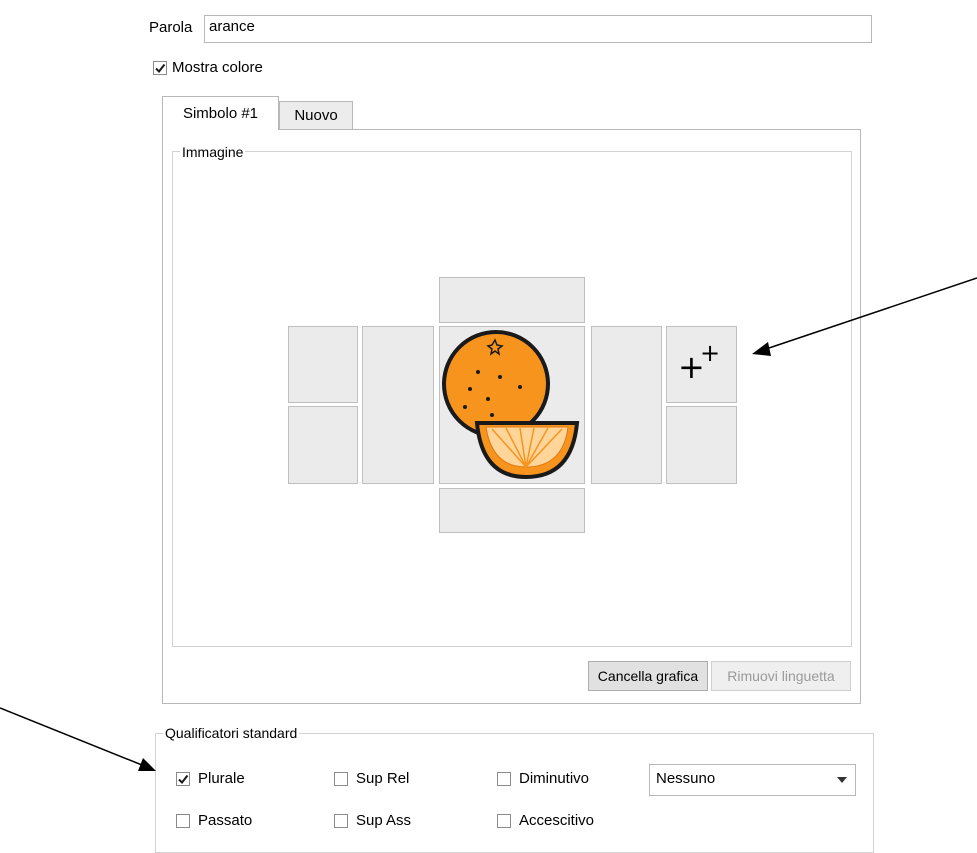  I want to click on arrow-to-plurale-icon, so click(78, 739).